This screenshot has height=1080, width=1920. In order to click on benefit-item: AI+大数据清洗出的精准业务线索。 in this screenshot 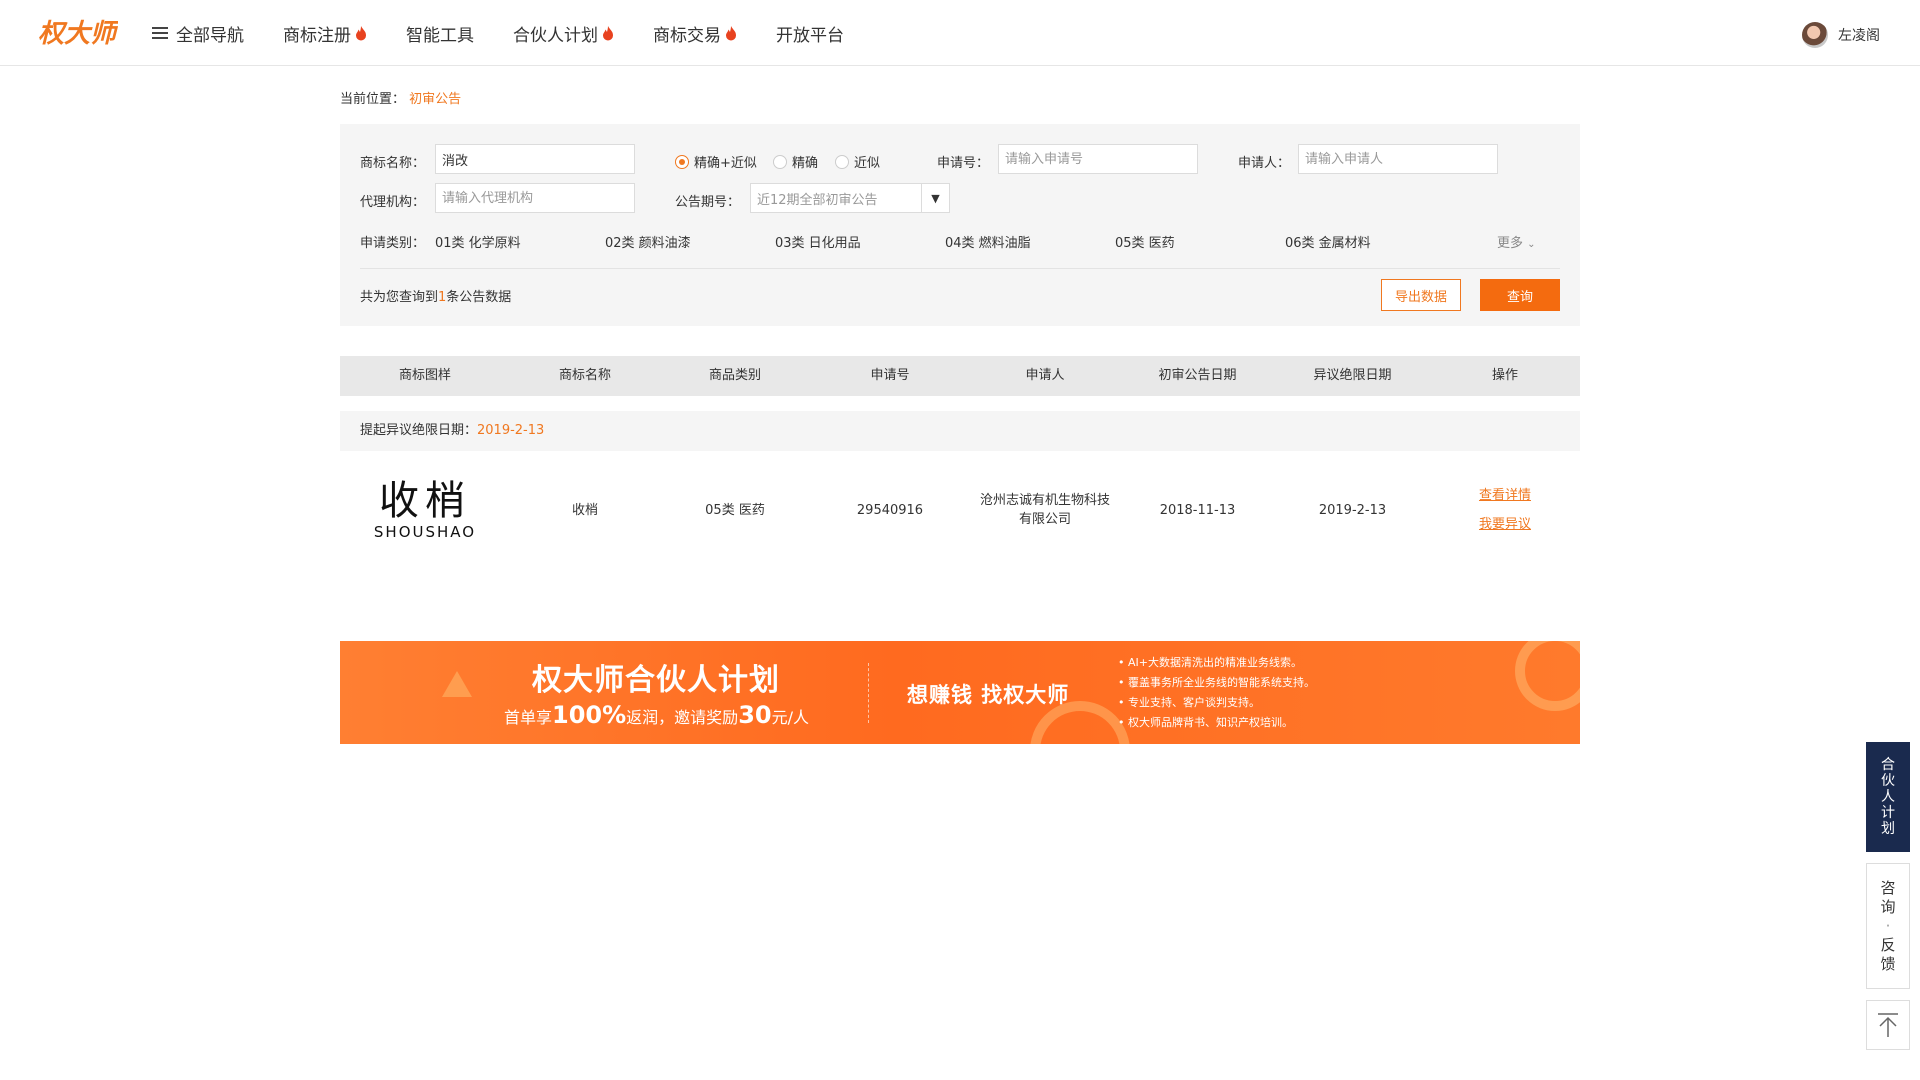, I will do `click(1216, 663)`.